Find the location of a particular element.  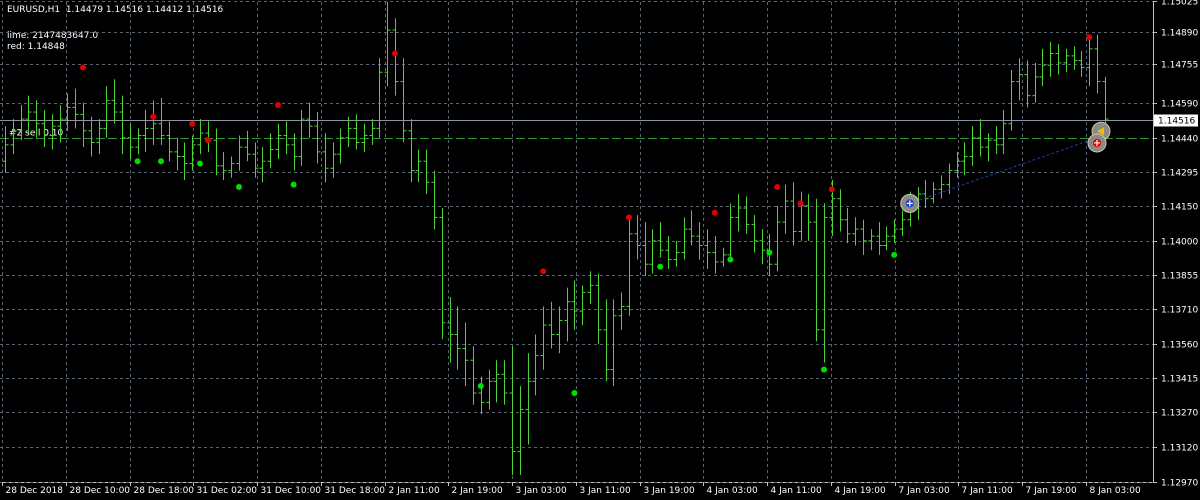

trade-open-marker is located at coordinates (910, 203).